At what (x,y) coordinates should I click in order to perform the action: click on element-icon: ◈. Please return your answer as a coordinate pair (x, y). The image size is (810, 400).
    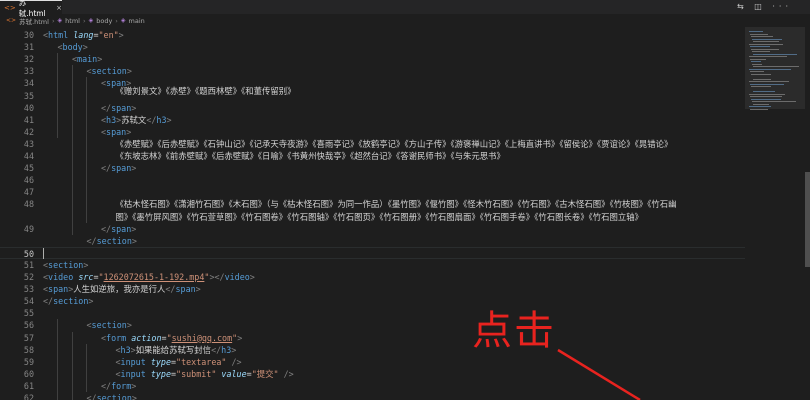
    Looking at the image, I should click on (123, 20).